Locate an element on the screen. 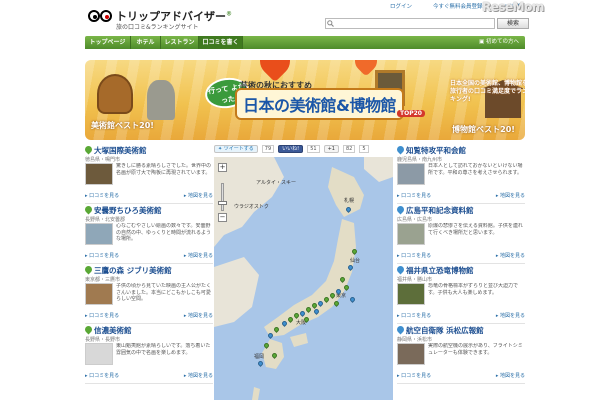  entry-title: 福井県立恐竜博物館 is located at coordinates (440, 270).